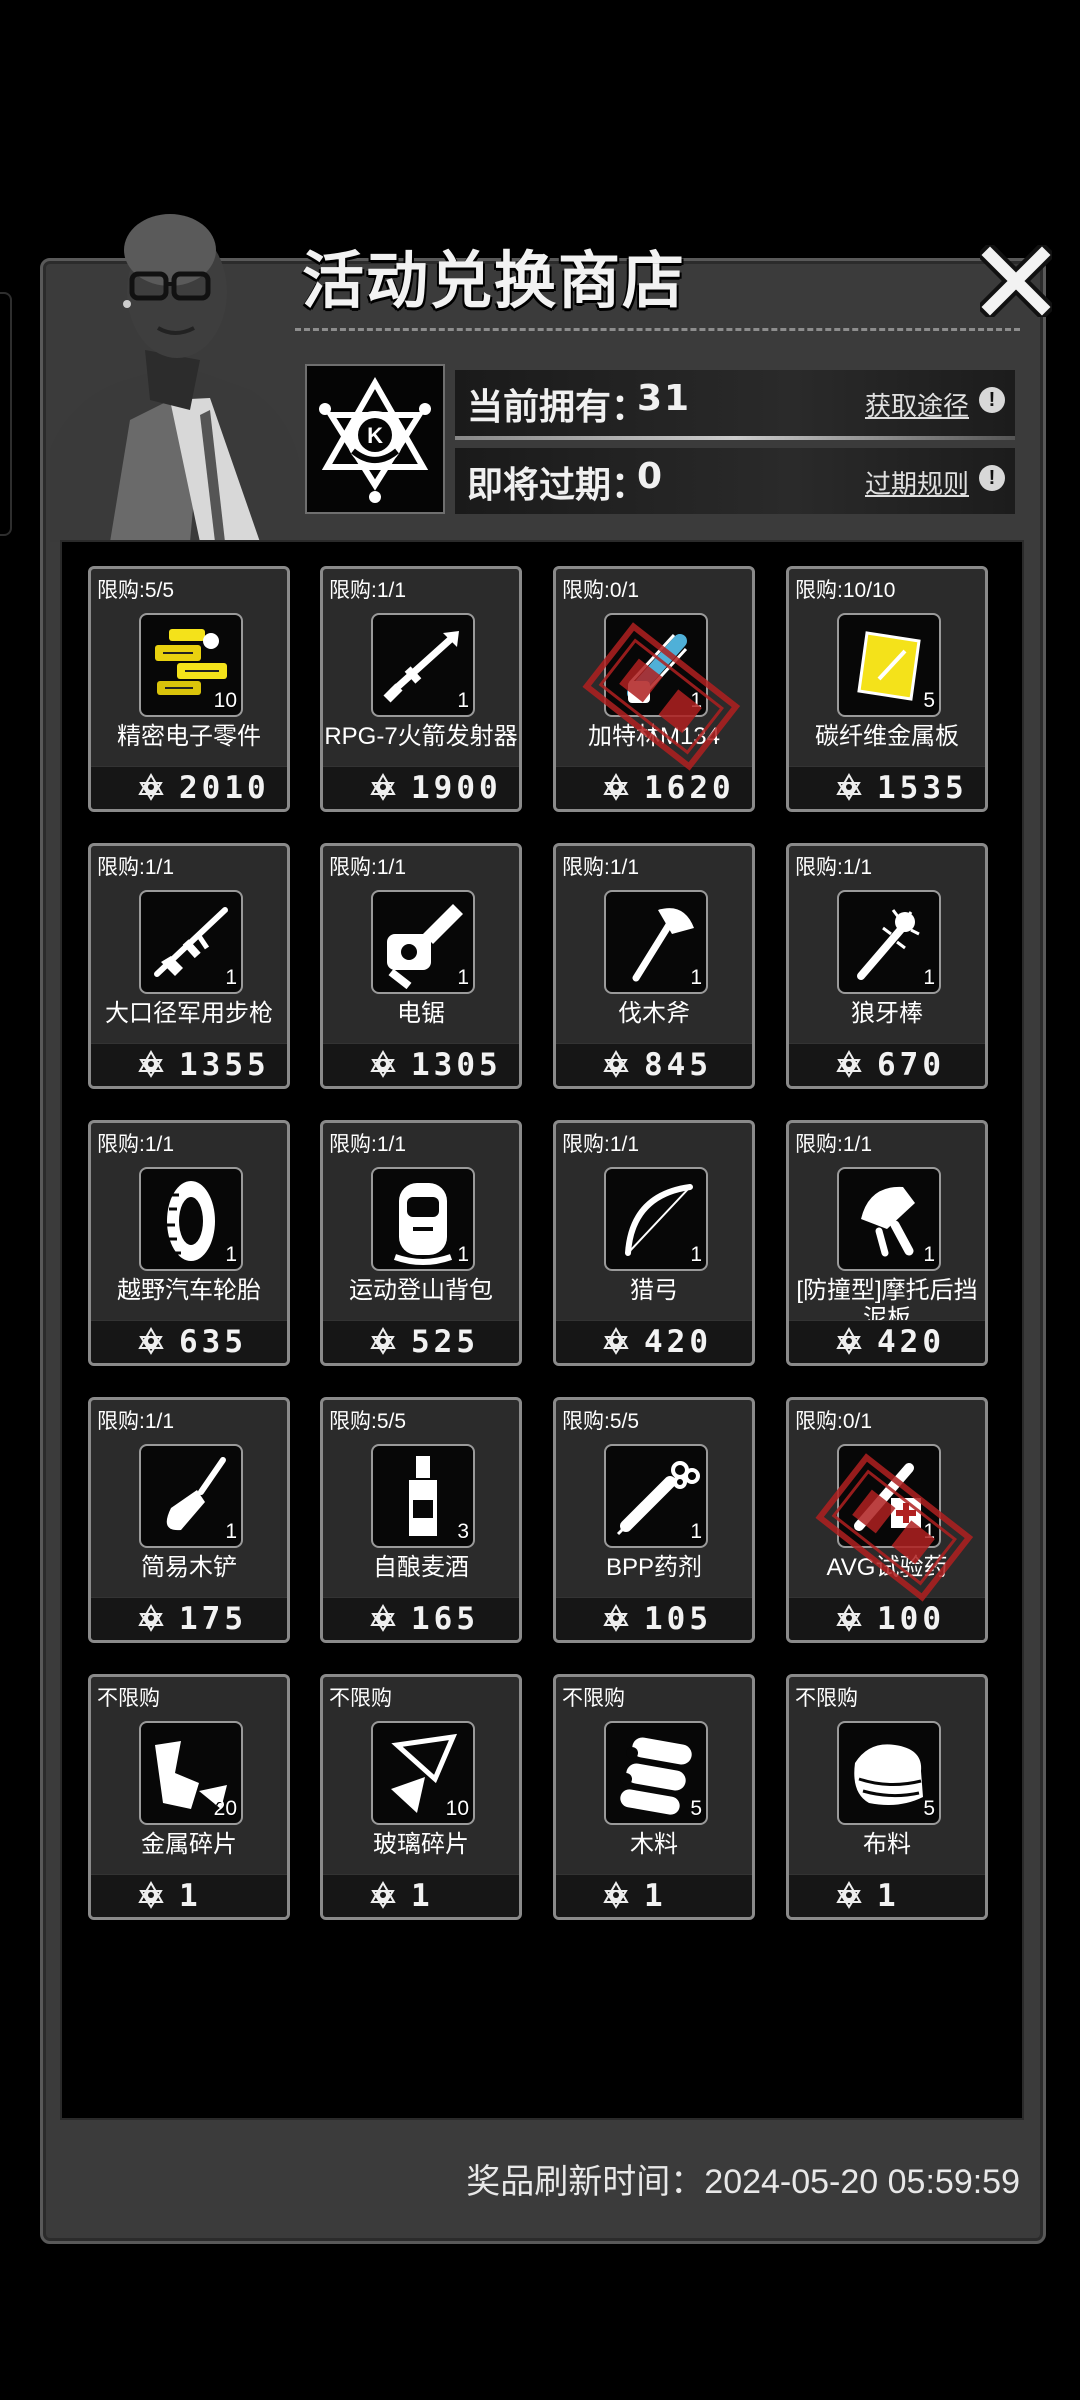 The image size is (1080, 2400). What do you see at coordinates (189, 1844) in the screenshot?
I see `item-name: 金属碎片` at bounding box center [189, 1844].